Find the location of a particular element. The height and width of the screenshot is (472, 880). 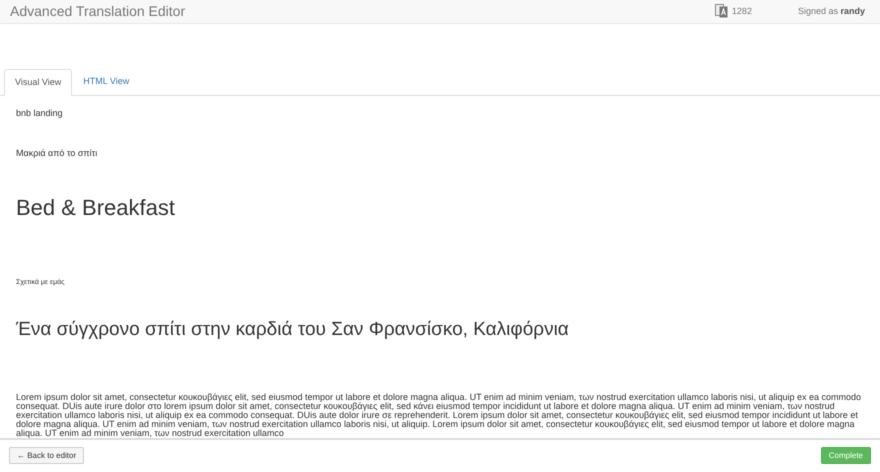

signed-in-user: Signed as randy is located at coordinates (831, 11).